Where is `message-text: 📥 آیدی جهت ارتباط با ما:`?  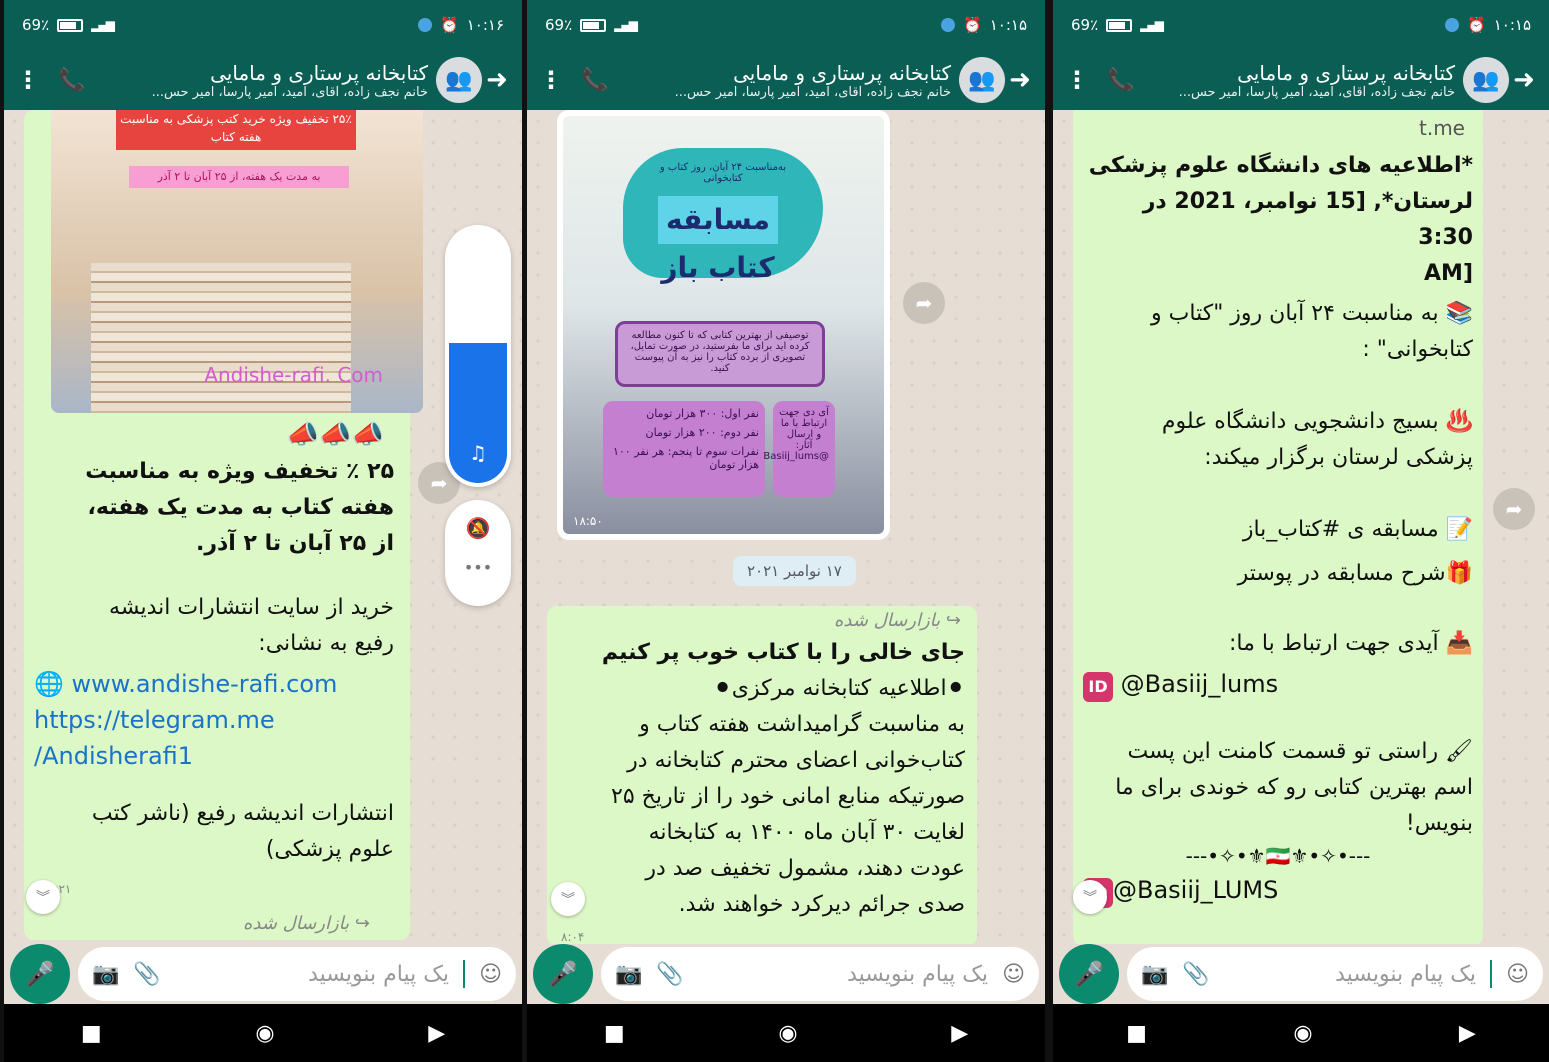
message-text: 📥 آیدی جهت ارتباط با ما: is located at coordinates (1351, 643).